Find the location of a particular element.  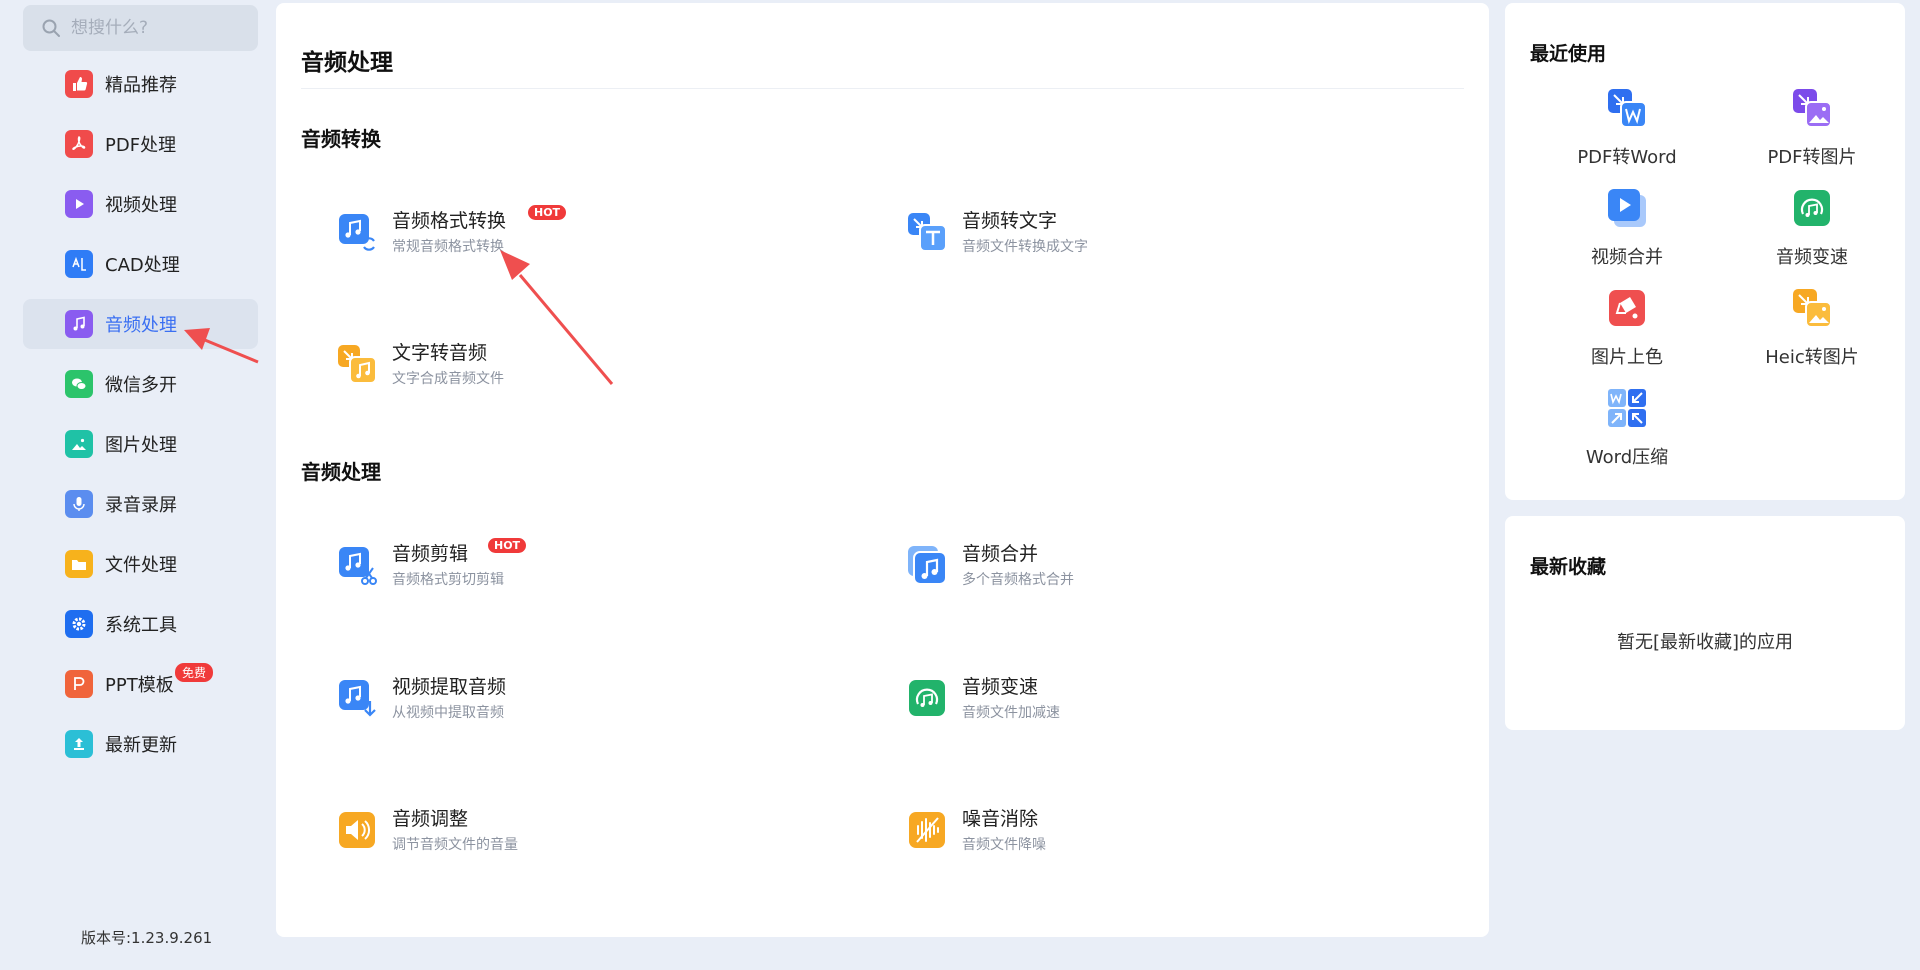

word-compress-icon is located at coordinates (1627, 408).